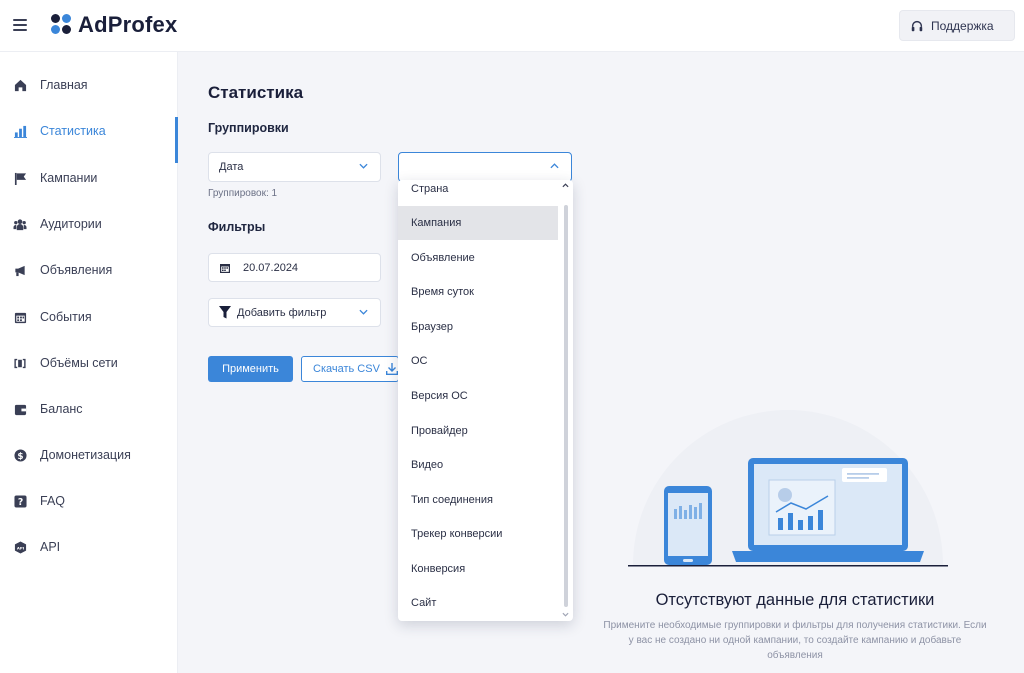  Describe the element at coordinates (256, 92) in the screenshot. I see `page-title: Статистика` at that location.